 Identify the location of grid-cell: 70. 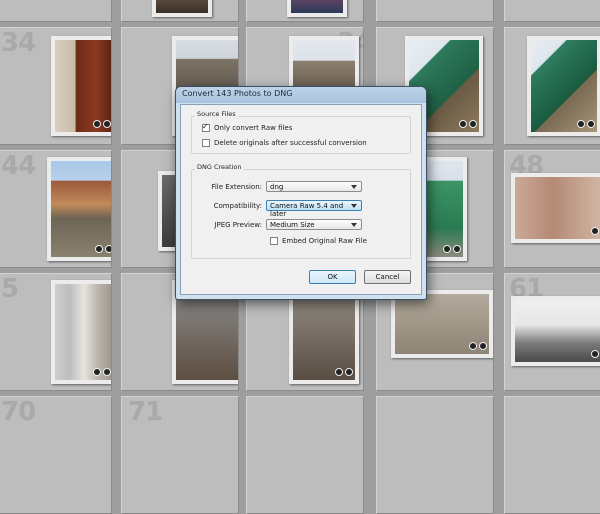
(56, 455).